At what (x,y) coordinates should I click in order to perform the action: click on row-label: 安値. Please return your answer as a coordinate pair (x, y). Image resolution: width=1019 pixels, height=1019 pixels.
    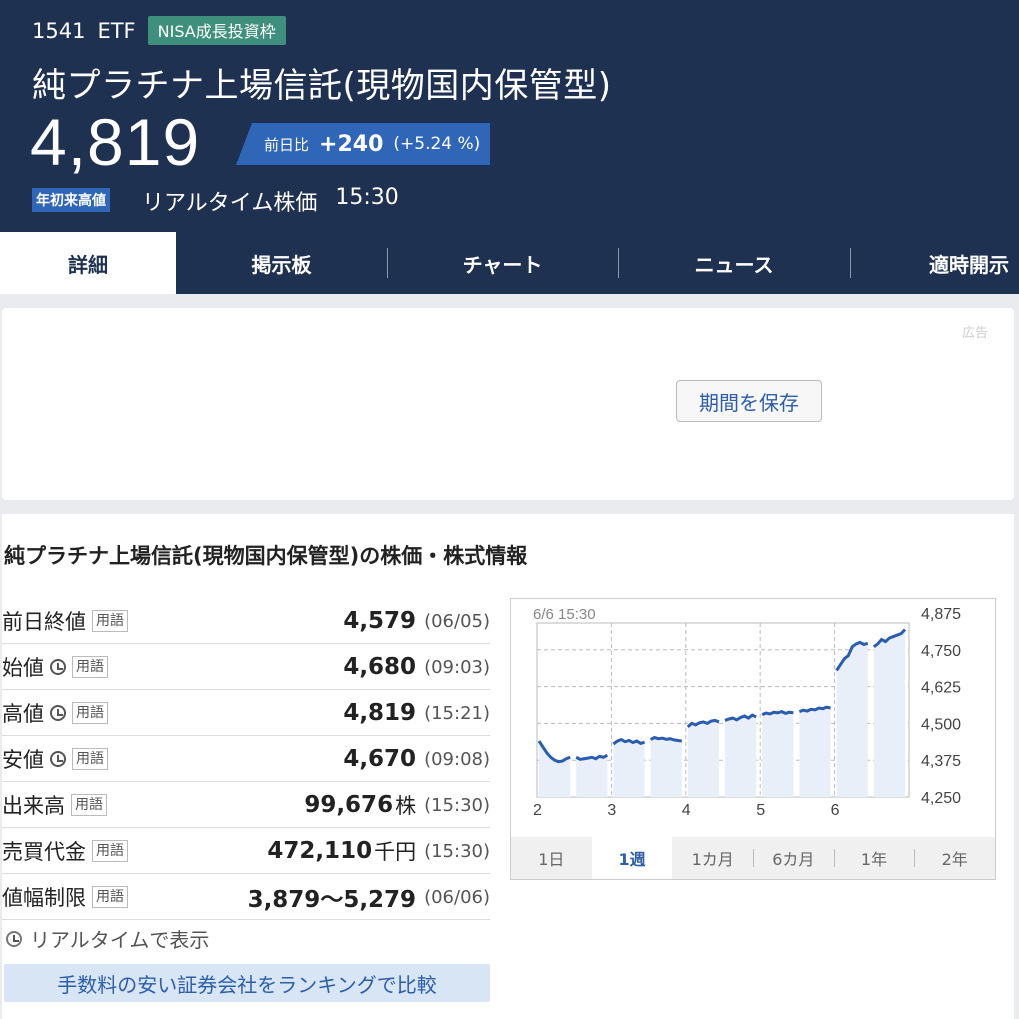
    Looking at the image, I should click on (23, 759).